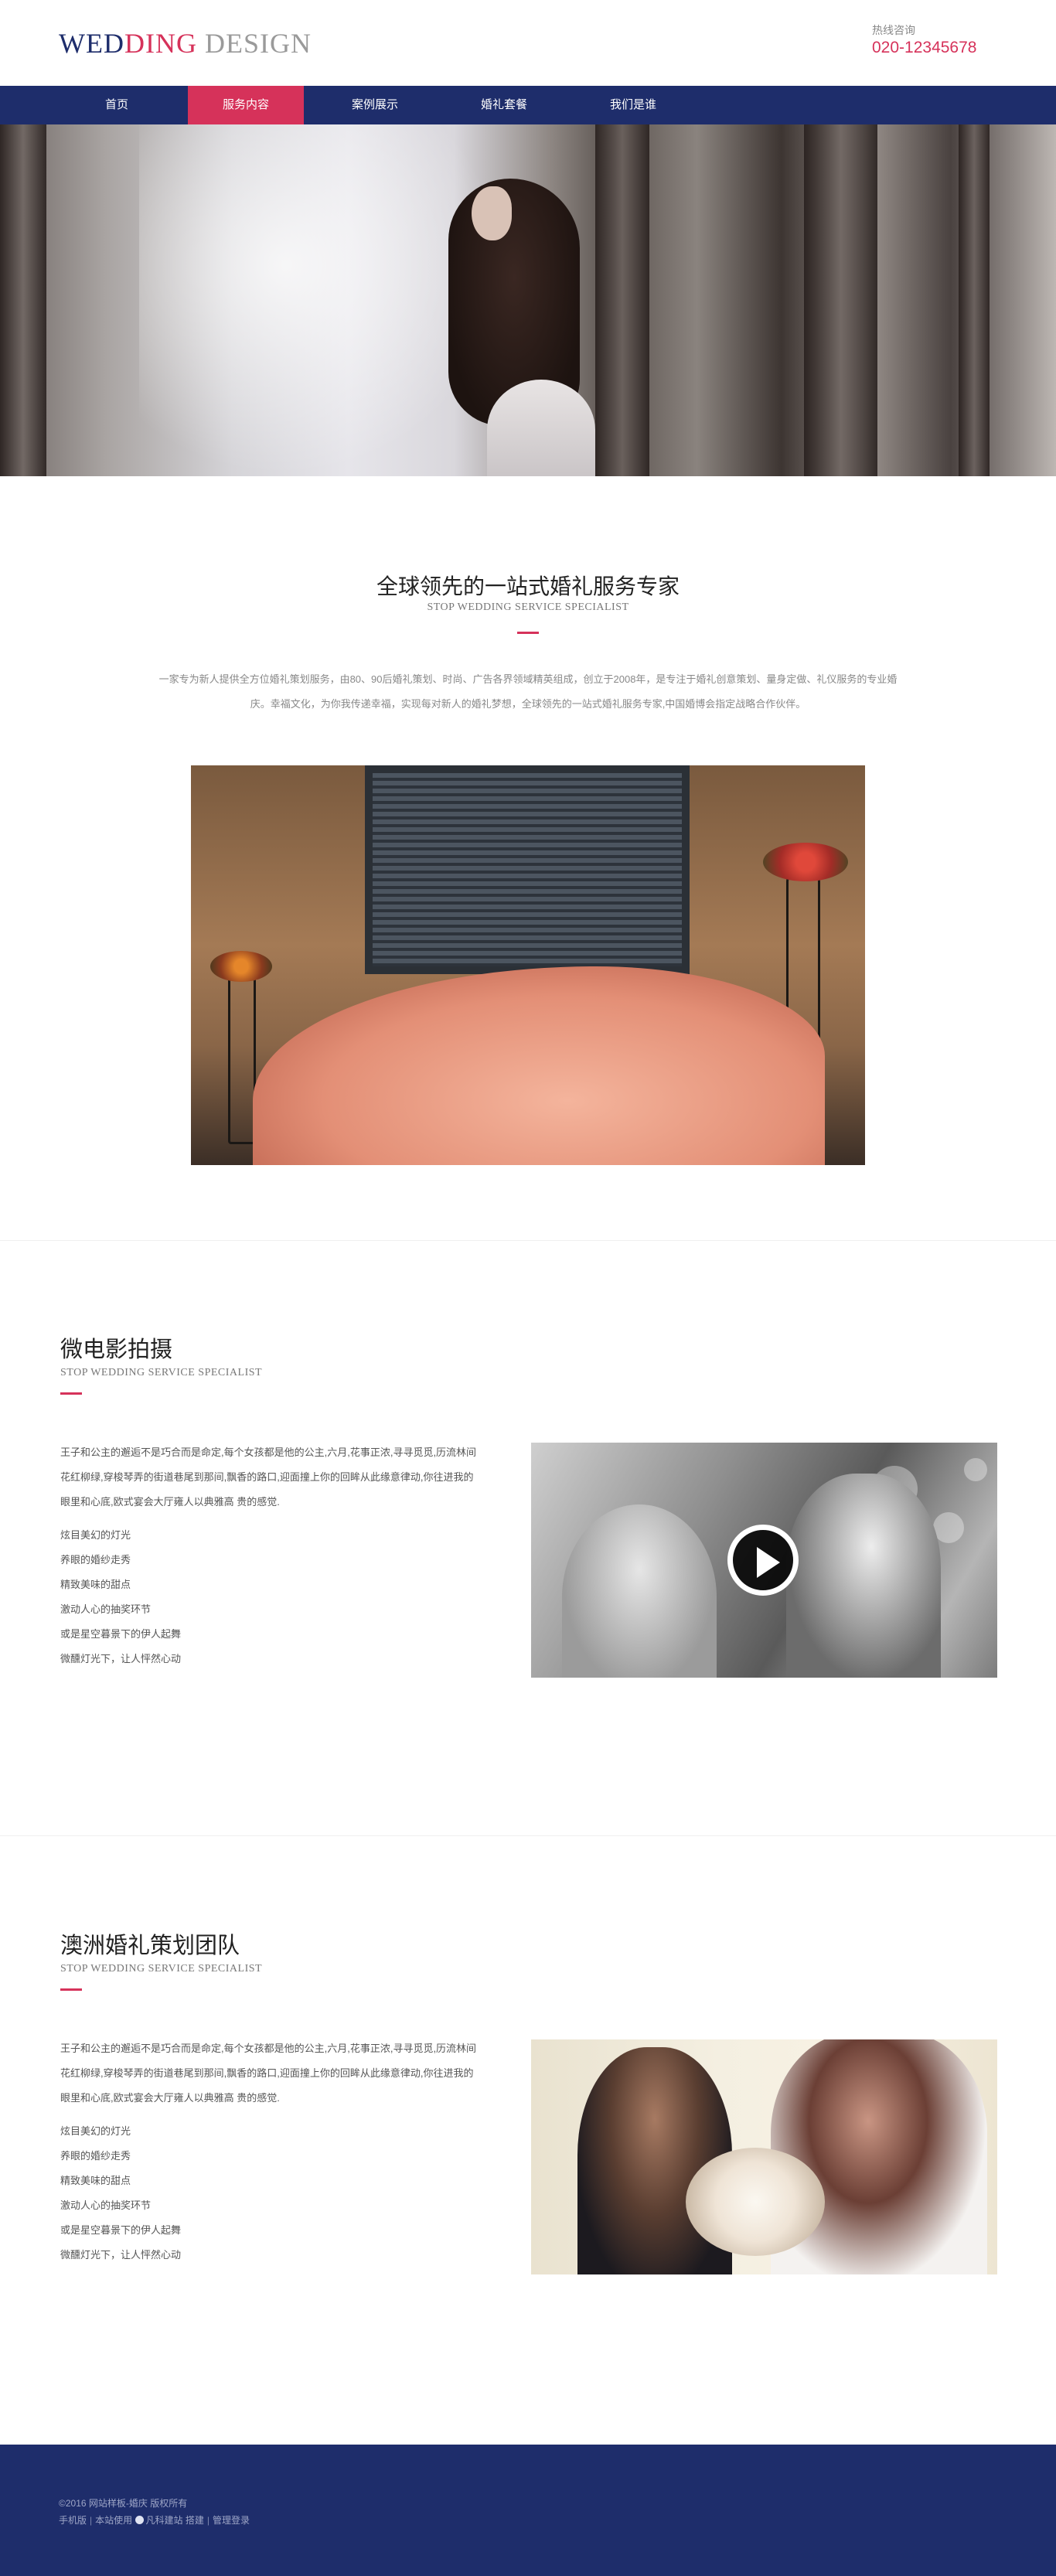 The image size is (1056, 2576). Describe the element at coordinates (73, 2520) in the screenshot. I see `mobile-version-link: 手机版` at that location.